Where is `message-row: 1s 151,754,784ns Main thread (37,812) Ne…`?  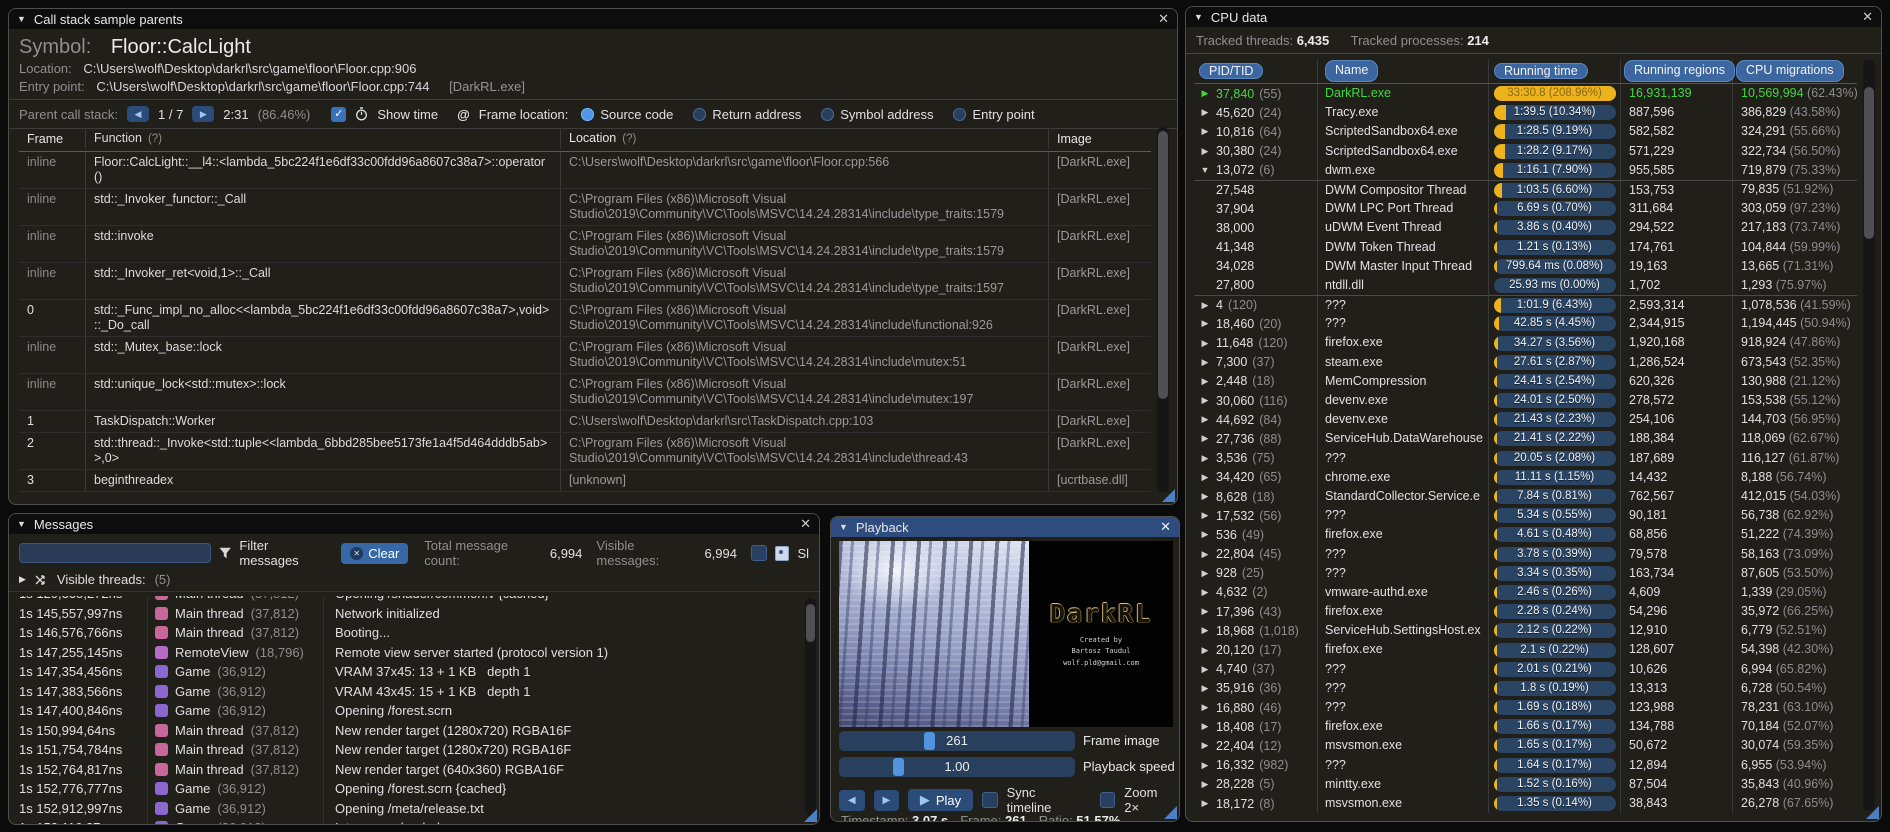 message-row: 1s 151,754,784ns Main thread (37,812) Ne… is located at coordinates (406, 750).